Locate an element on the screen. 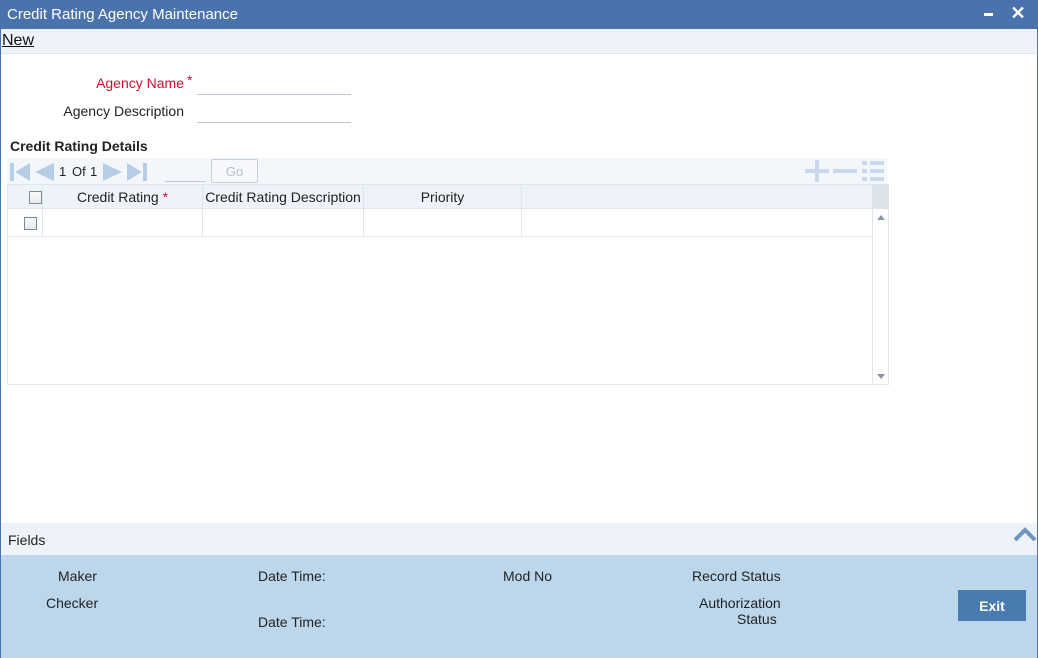 The image size is (1038, 658). fields-bar: Fields is located at coordinates (519, 539).